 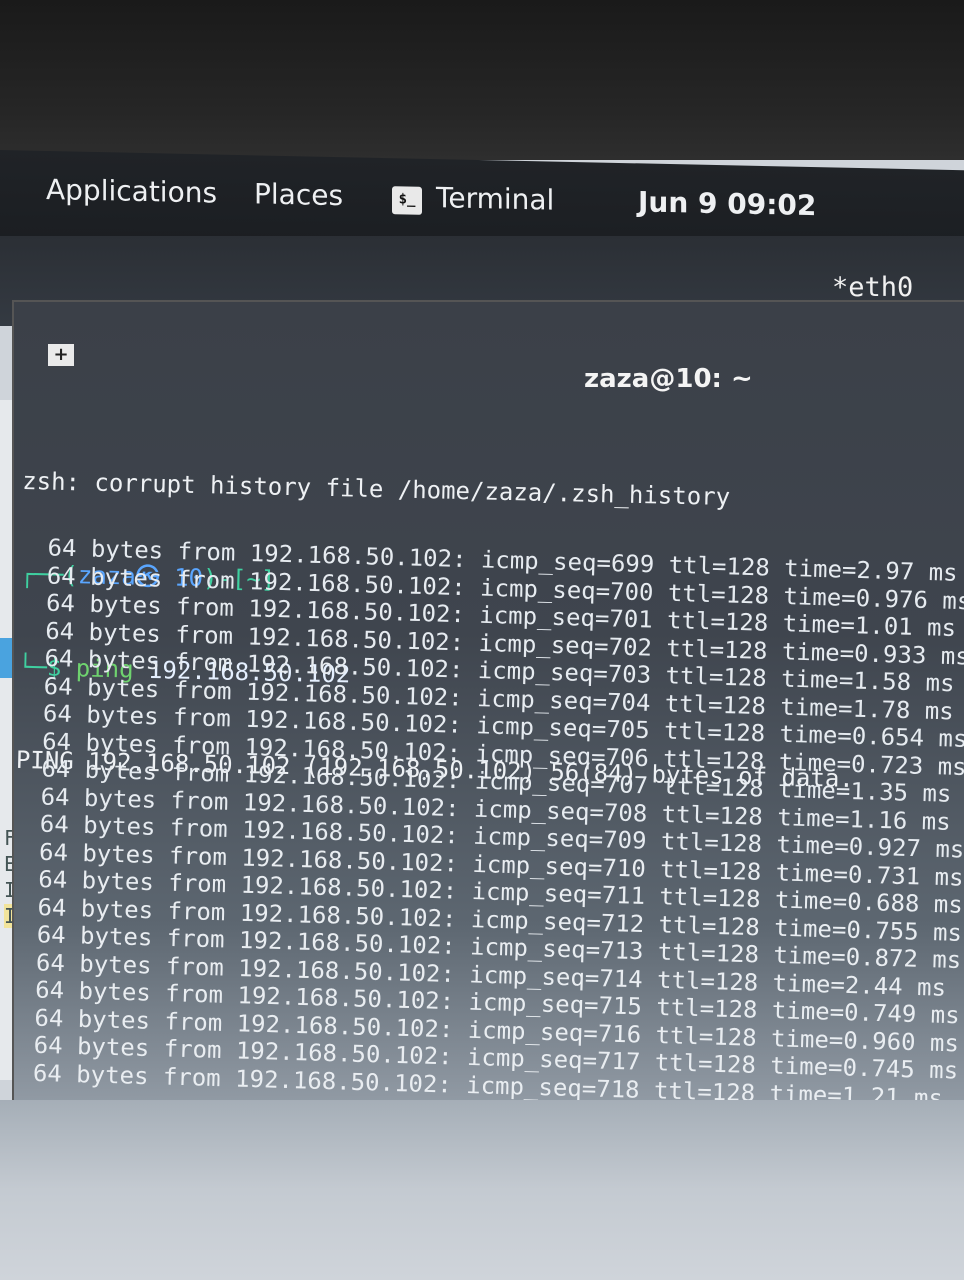 I want to click on new-tab-icon: +, so click(x=61, y=355).